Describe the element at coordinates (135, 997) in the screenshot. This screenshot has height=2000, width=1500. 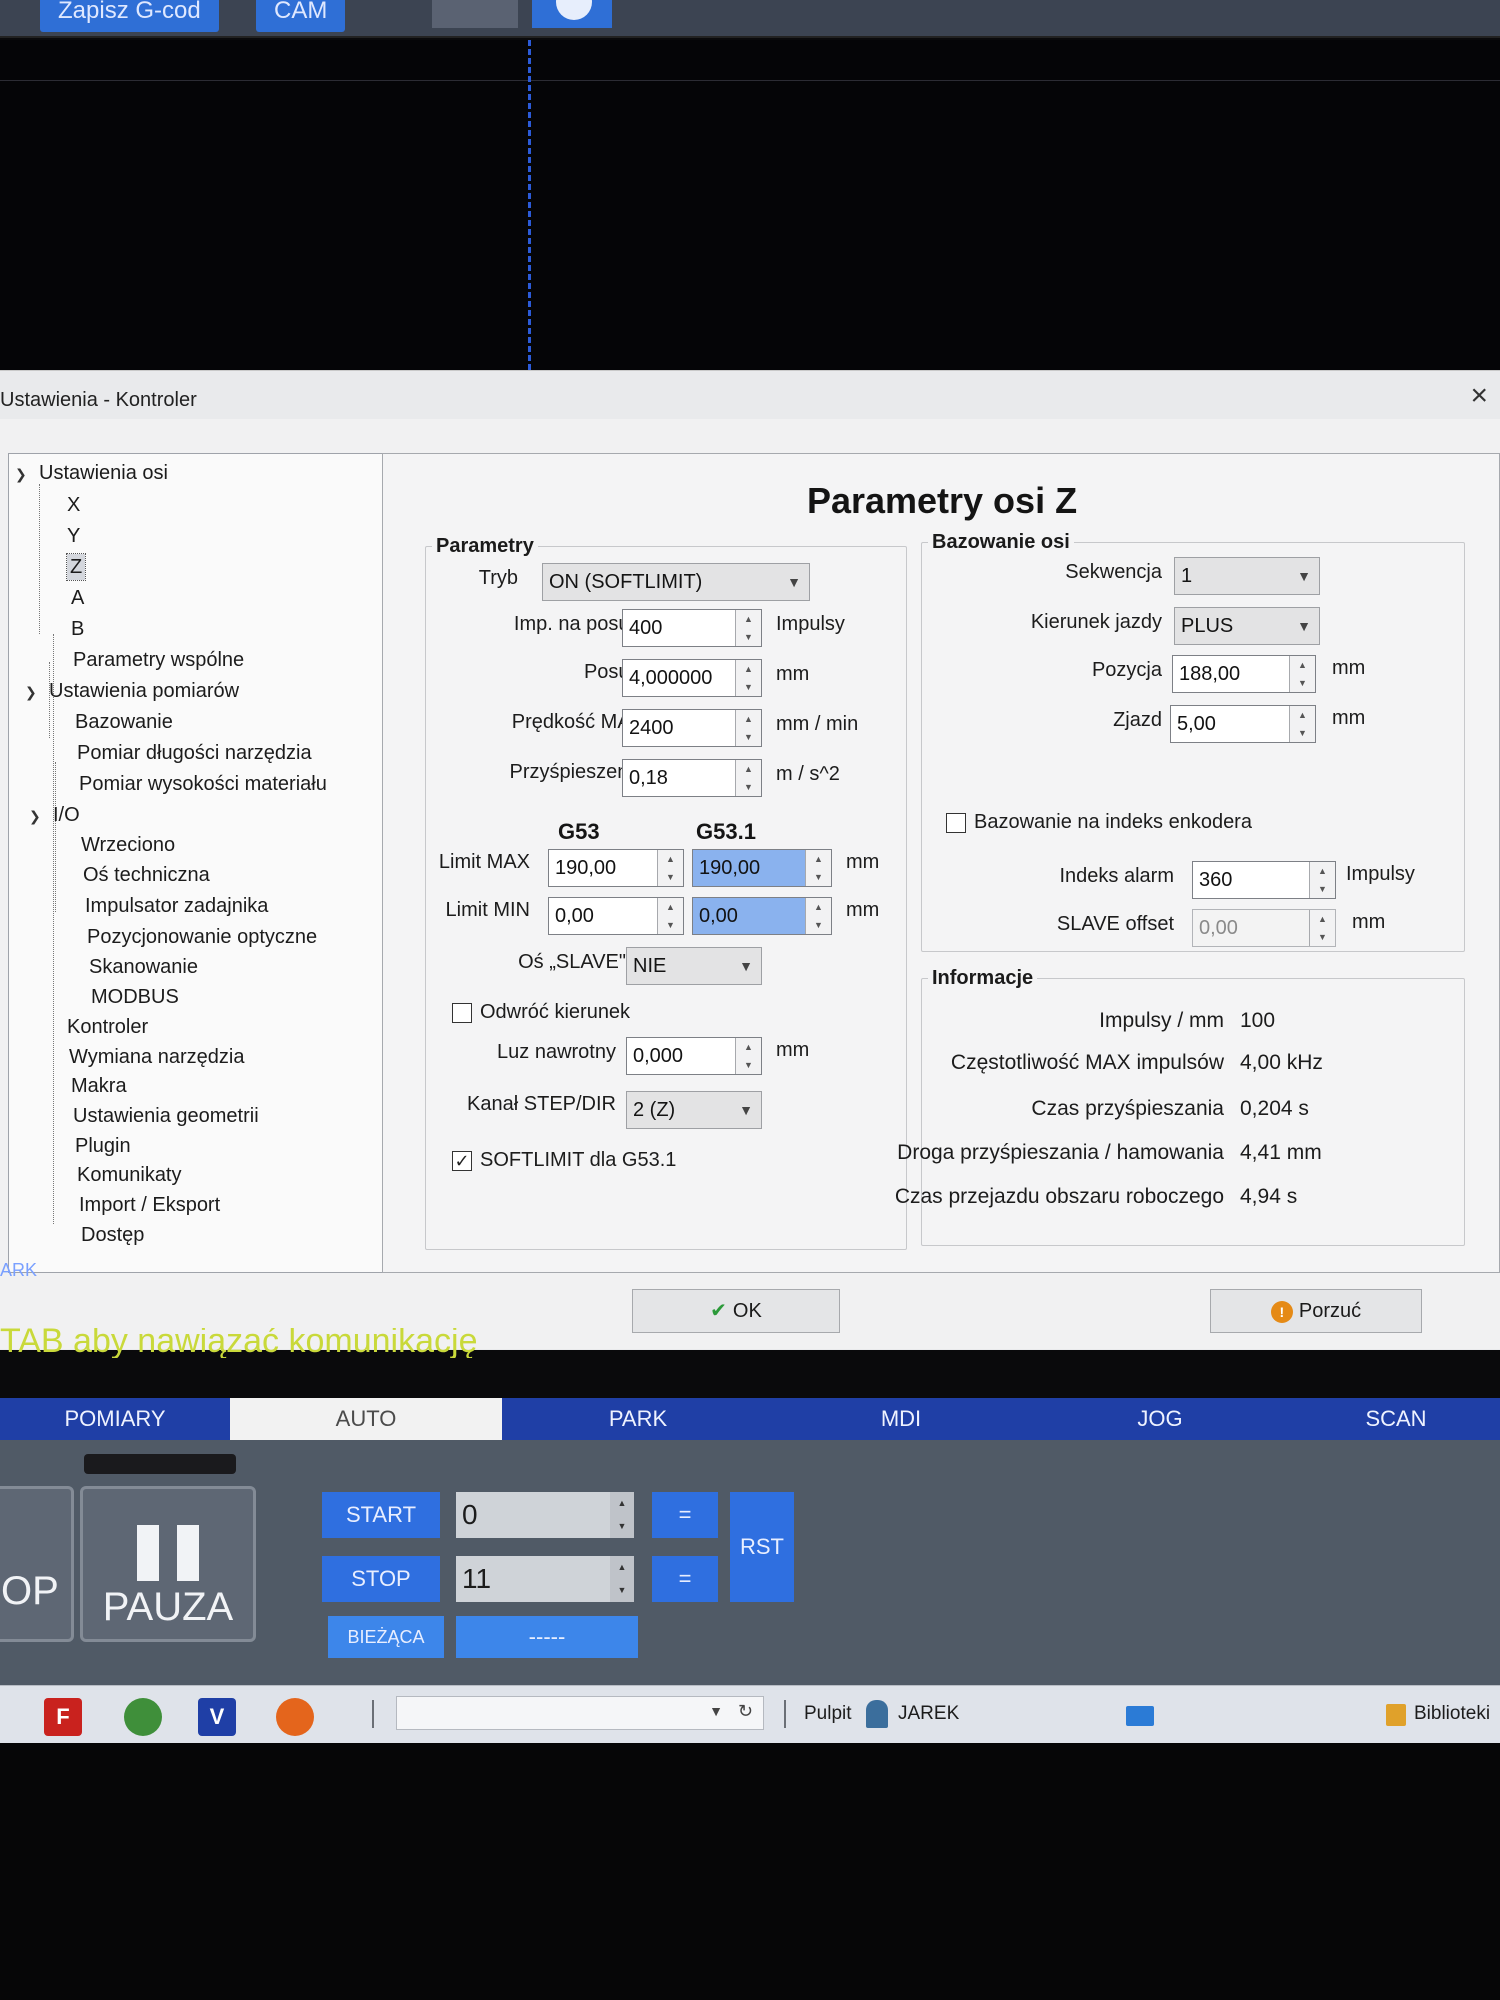
I see `tree-item-modbus: MODBUS` at that location.